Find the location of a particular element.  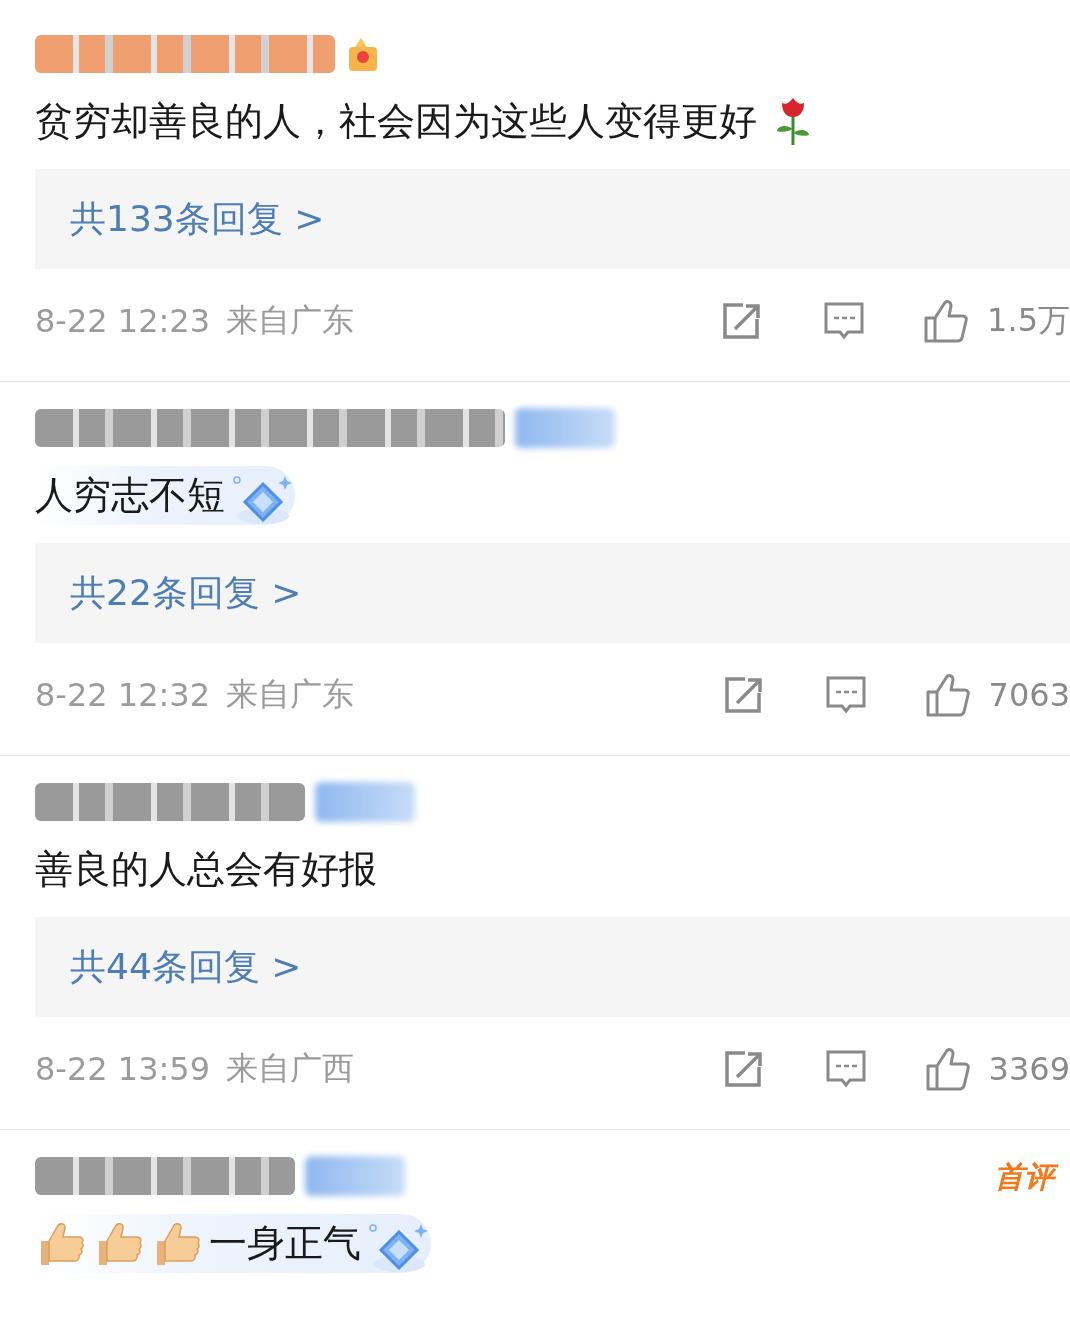

like-button: 7063 is located at coordinates (997, 695).